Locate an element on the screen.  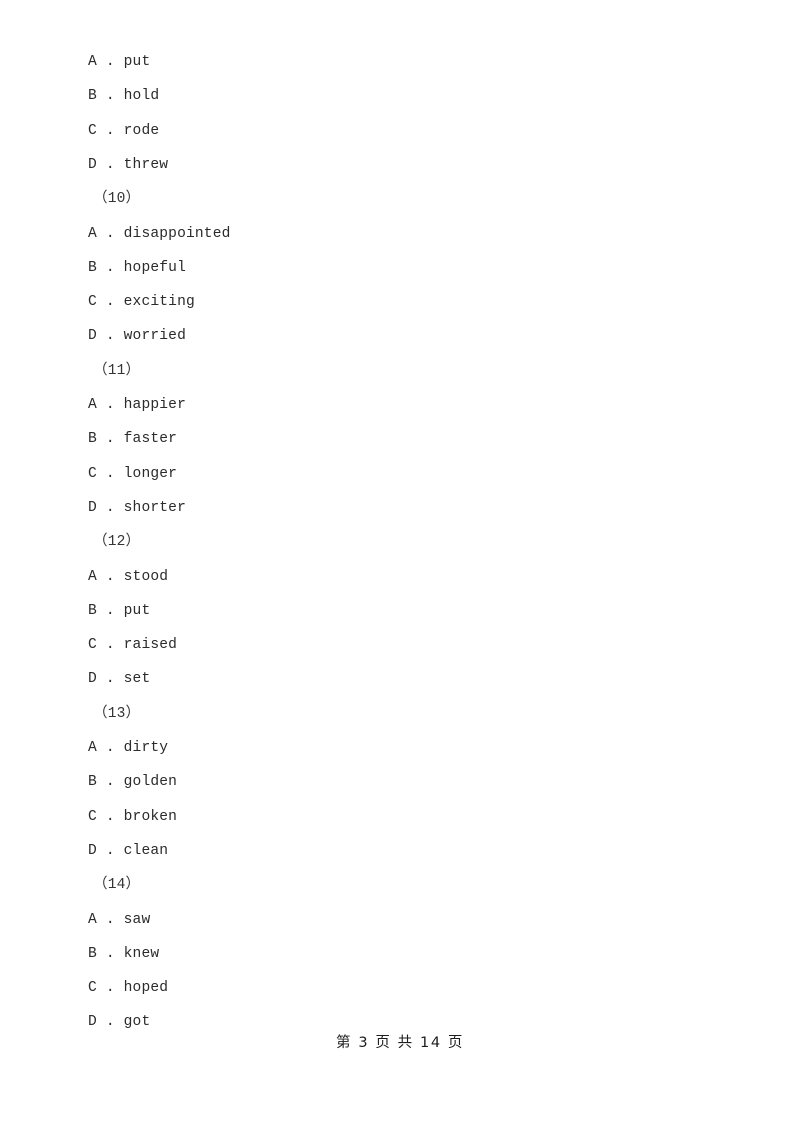
answer-option-line: B . put is located at coordinates (400, 611).